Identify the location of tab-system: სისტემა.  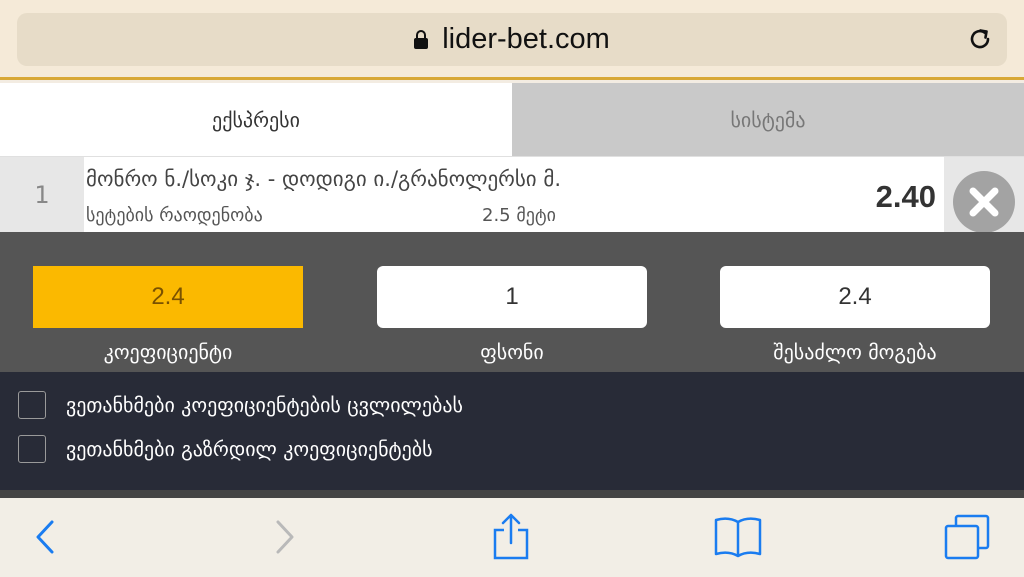
(768, 119).